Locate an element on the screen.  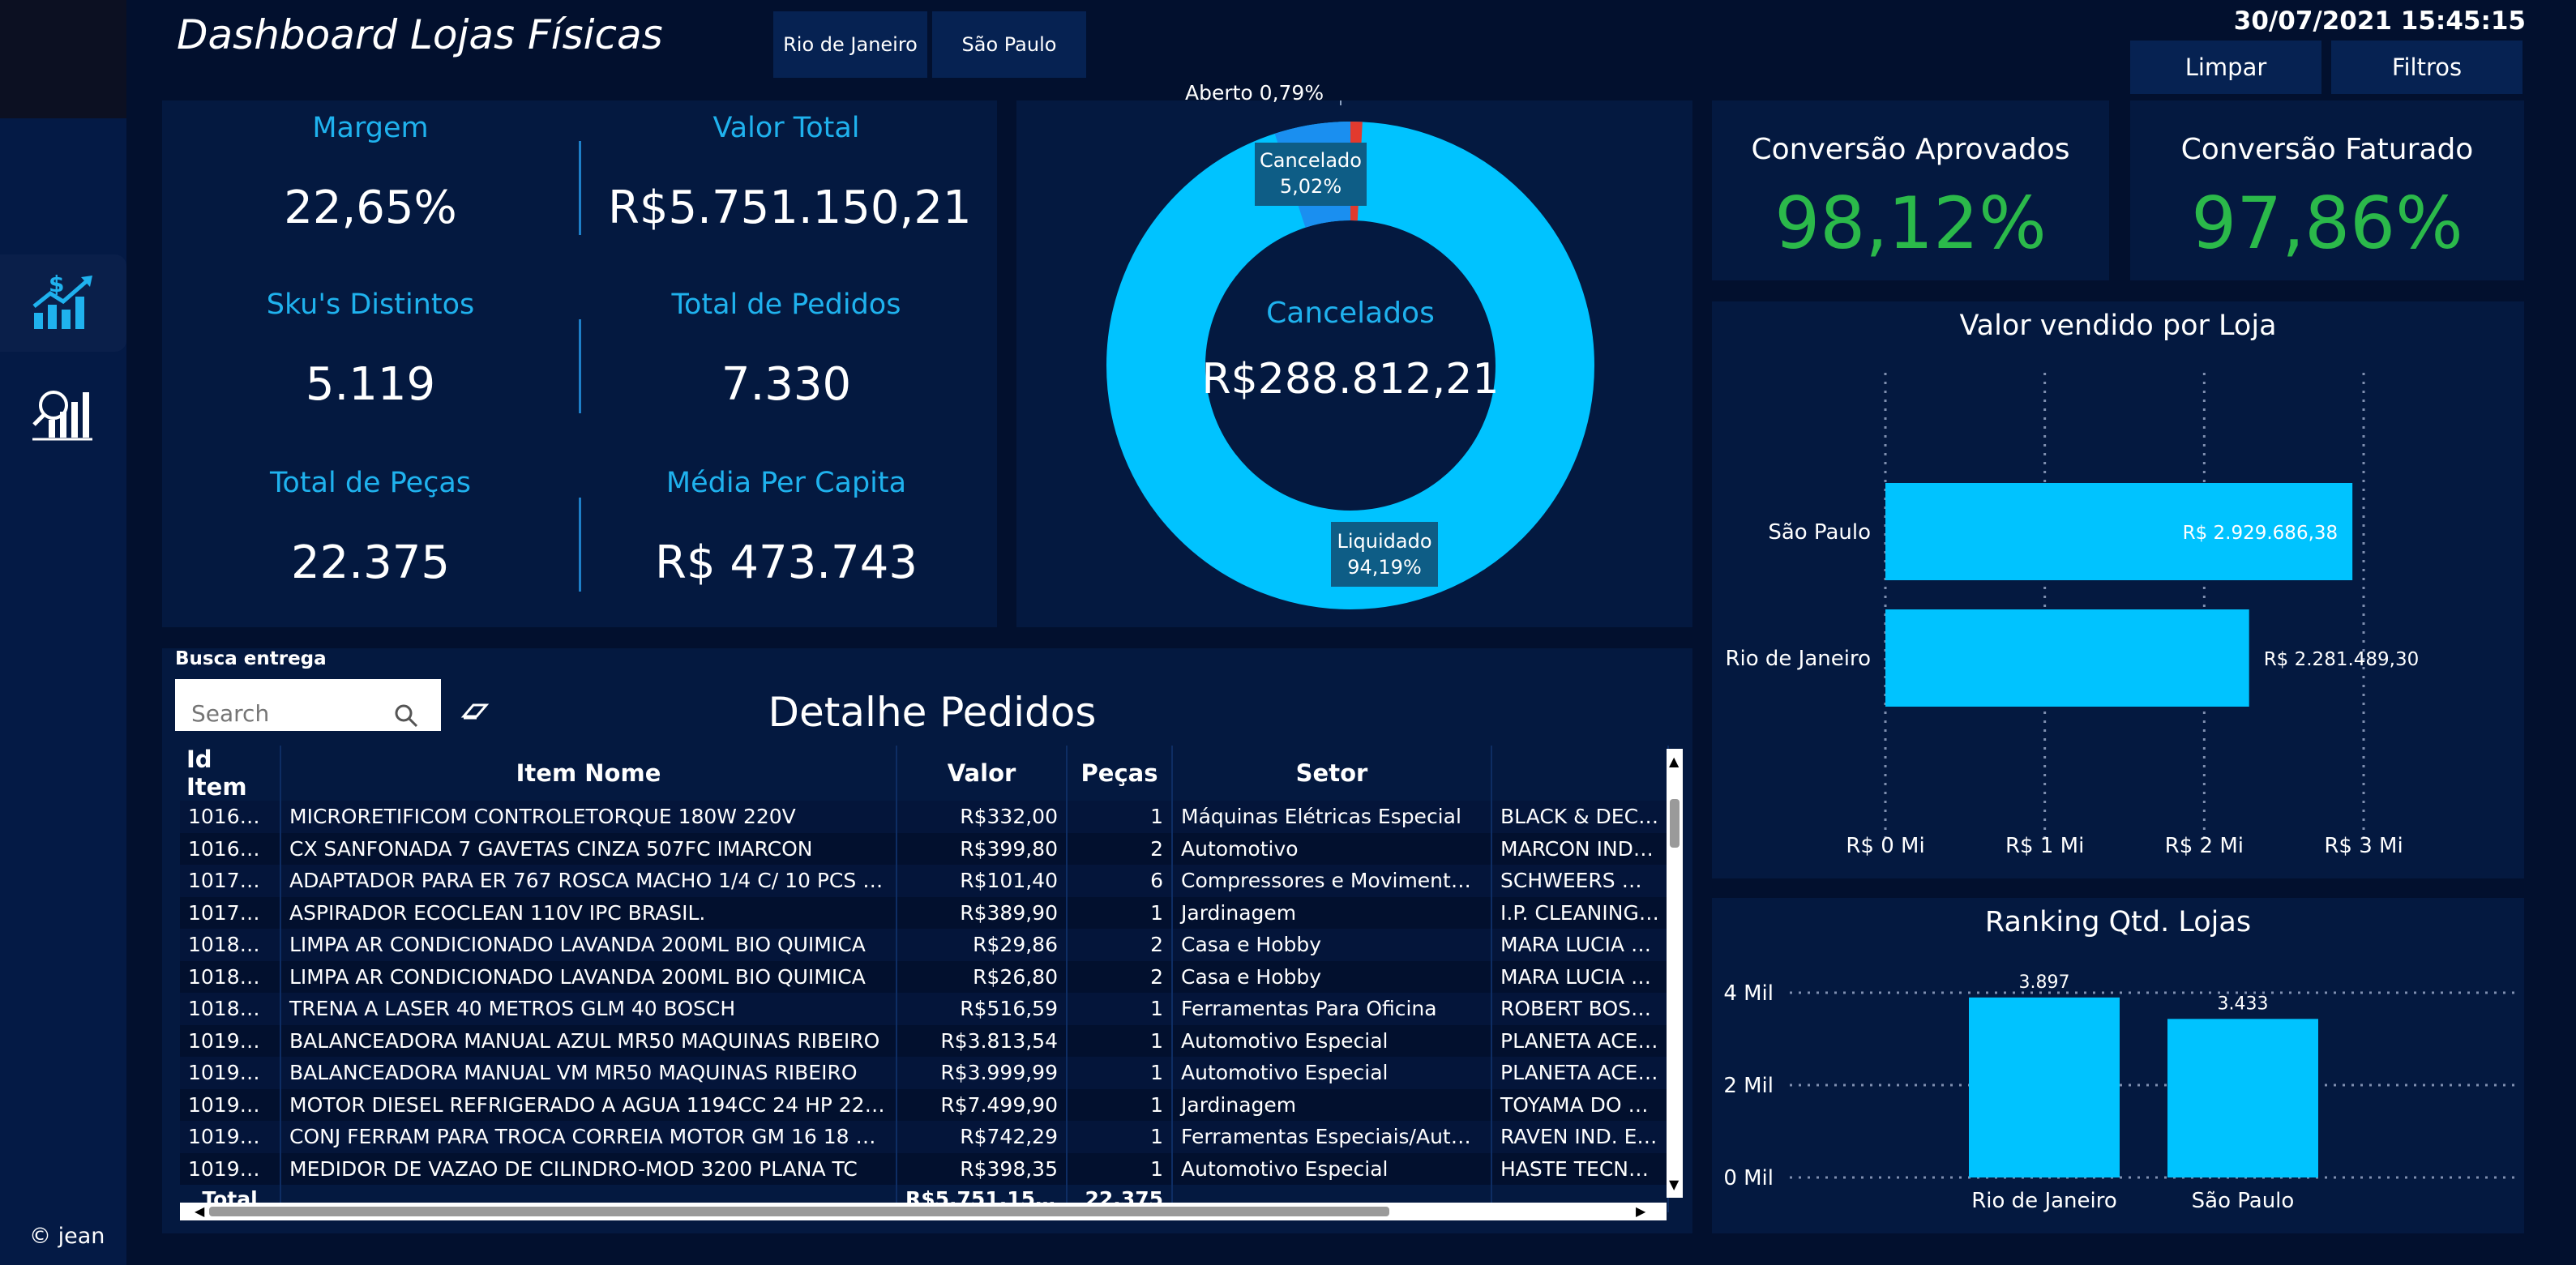
column-header-item-name: Item Nome is located at coordinates (588, 774).